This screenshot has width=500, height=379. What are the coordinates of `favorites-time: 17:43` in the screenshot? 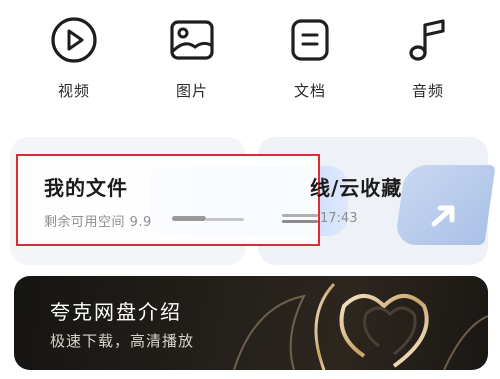 It's located at (339, 218).